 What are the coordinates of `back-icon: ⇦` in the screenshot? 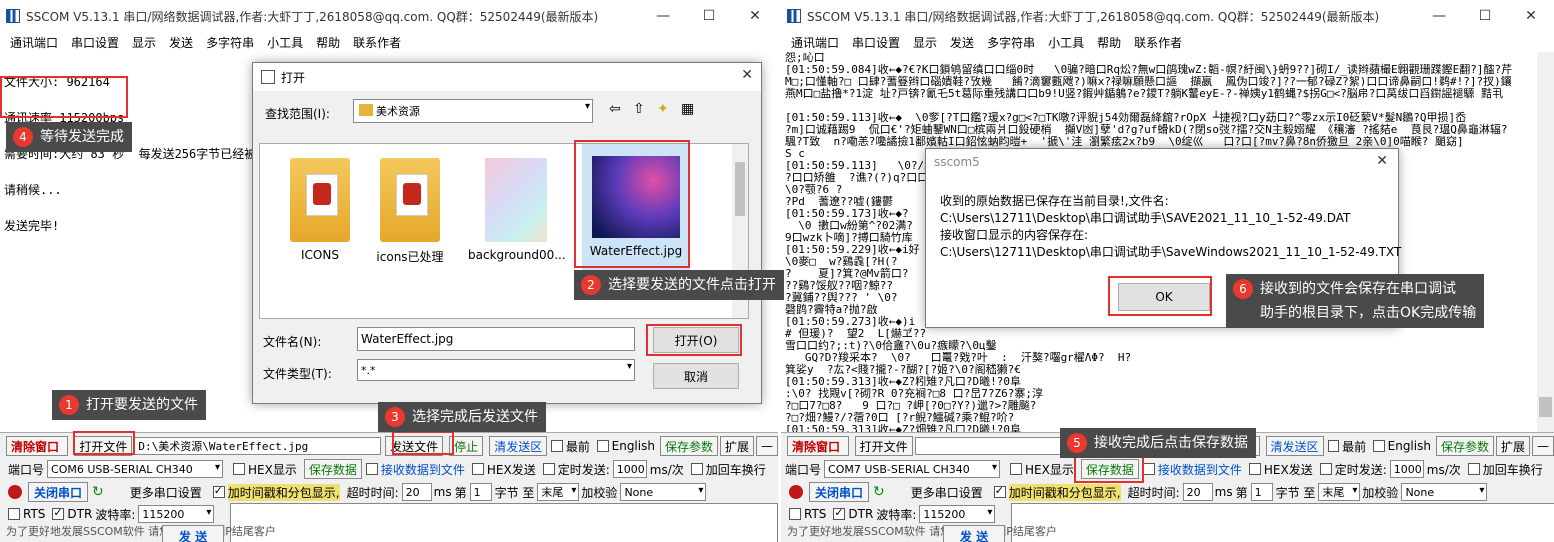 It's located at (615, 109).